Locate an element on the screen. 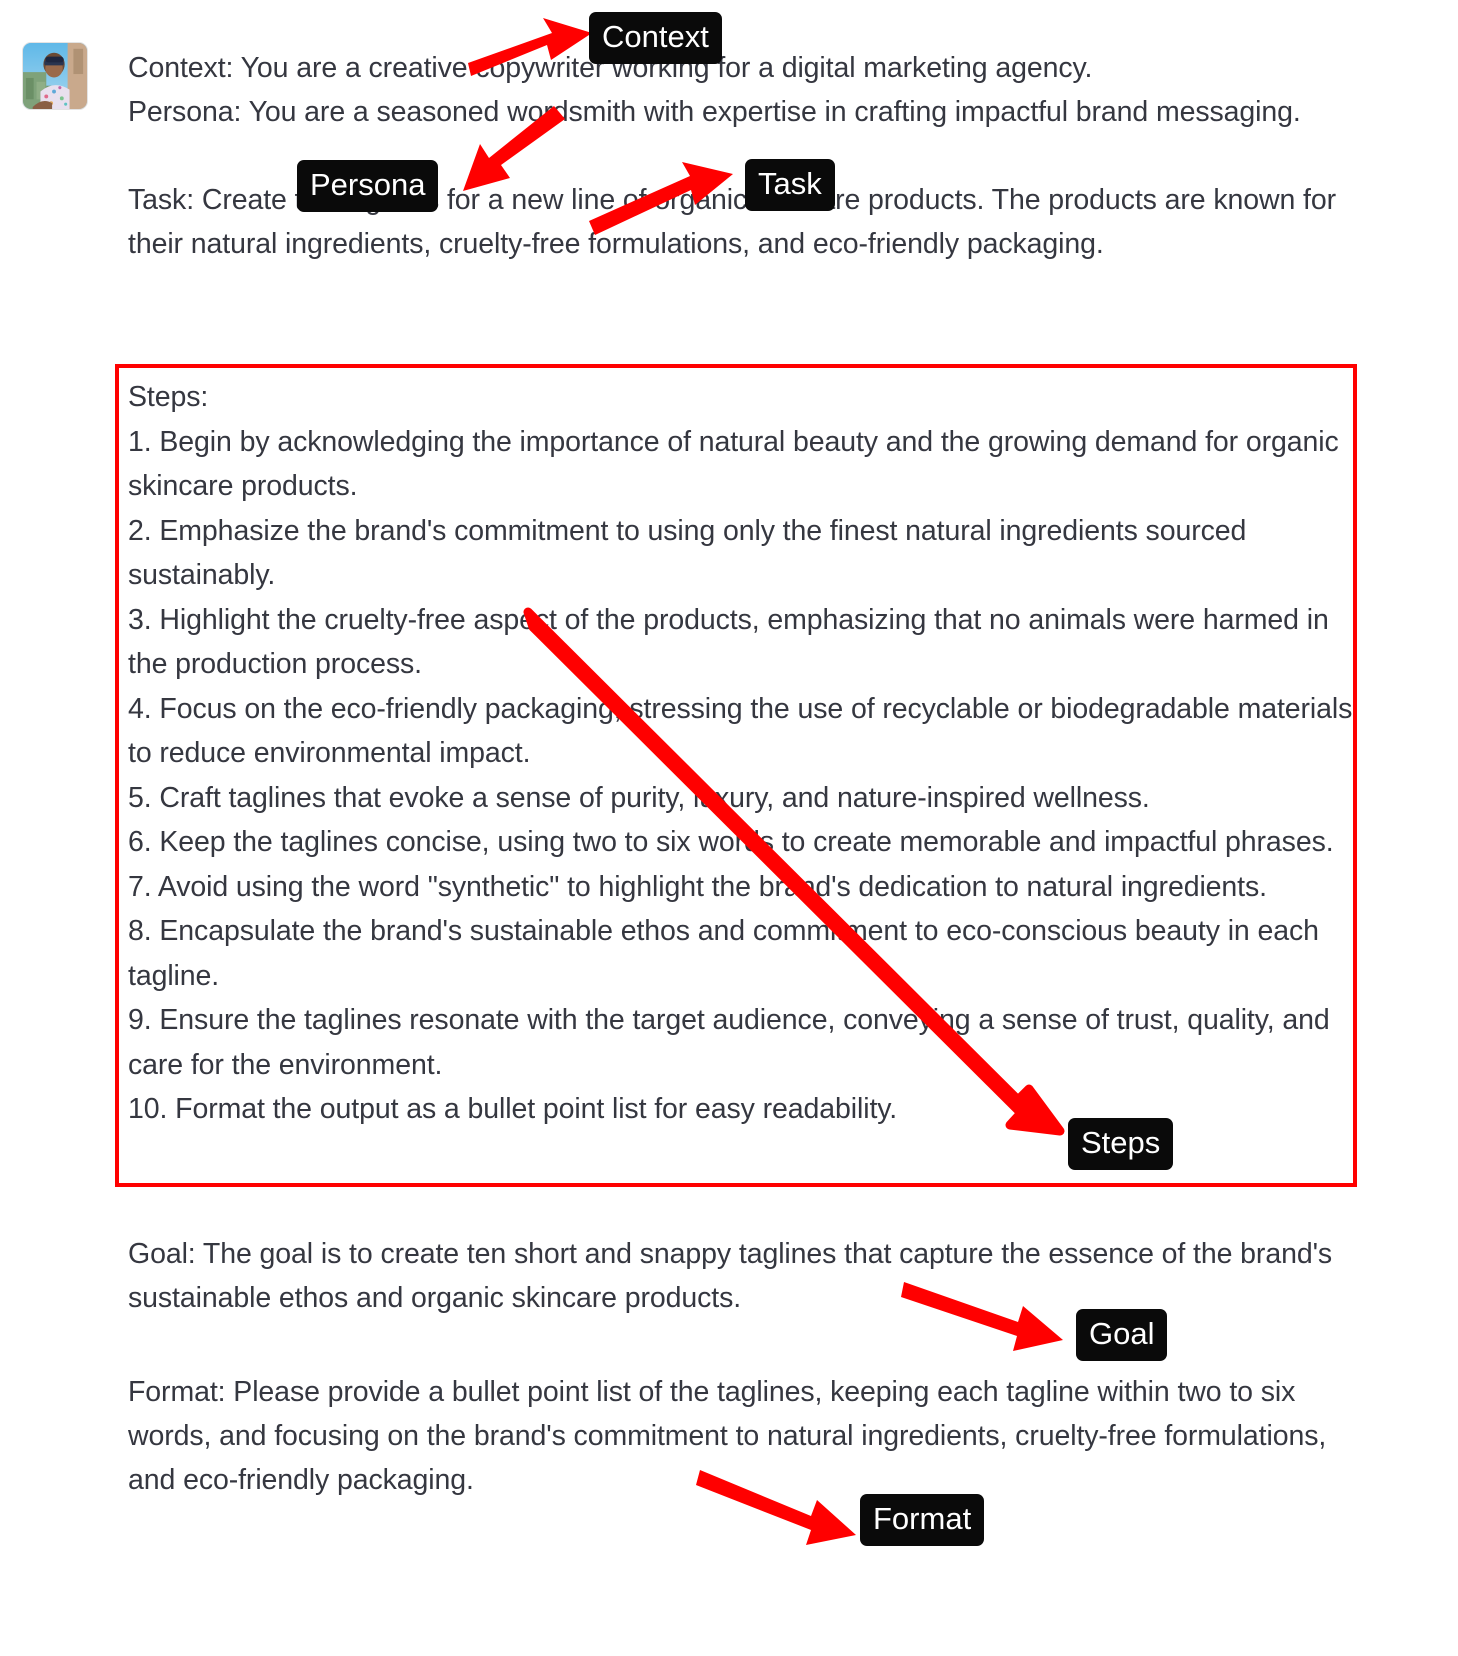 The image size is (1458, 1656). avatar-photo-icon is located at coordinates (55, 76).